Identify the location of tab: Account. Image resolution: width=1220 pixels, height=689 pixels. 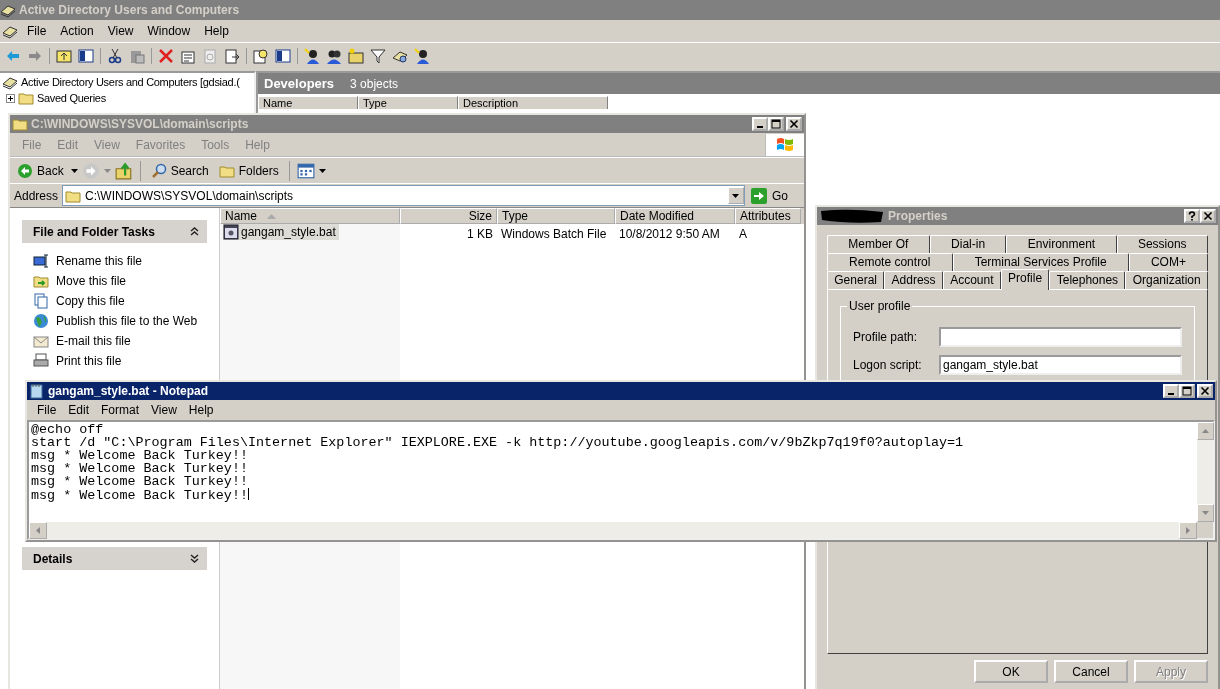
(971, 280).